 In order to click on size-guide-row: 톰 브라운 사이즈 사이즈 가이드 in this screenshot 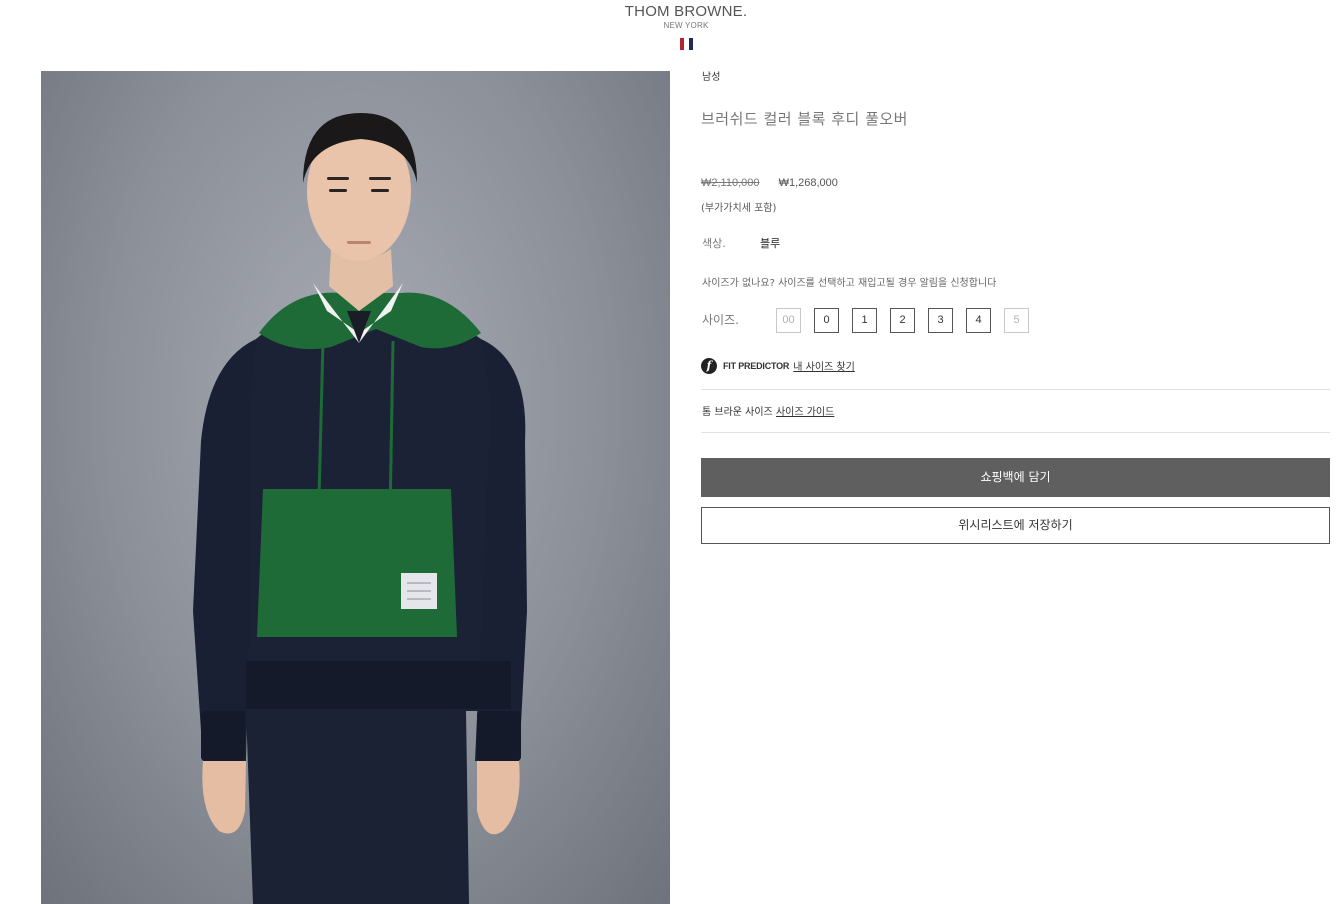, I will do `click(768, 410)`.